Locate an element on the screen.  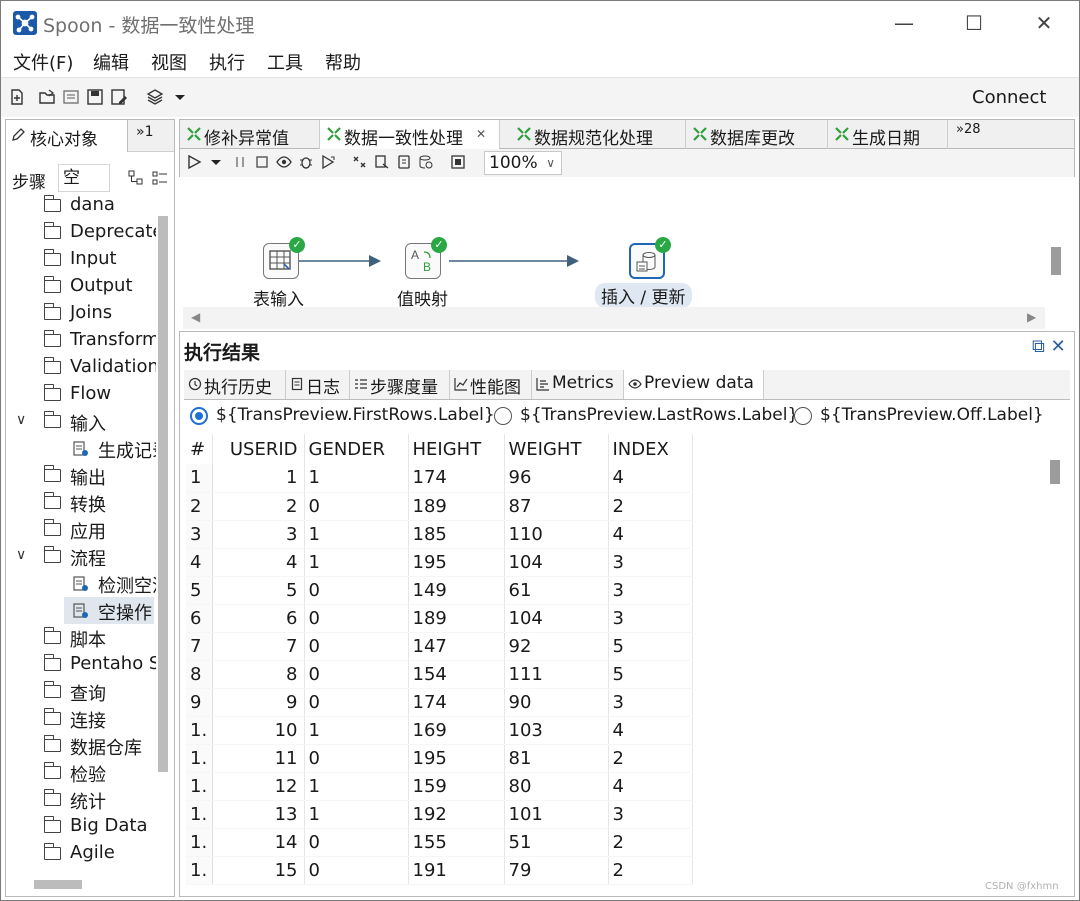
popout-icon: ⧉ is located at coordinates (1038, 346).